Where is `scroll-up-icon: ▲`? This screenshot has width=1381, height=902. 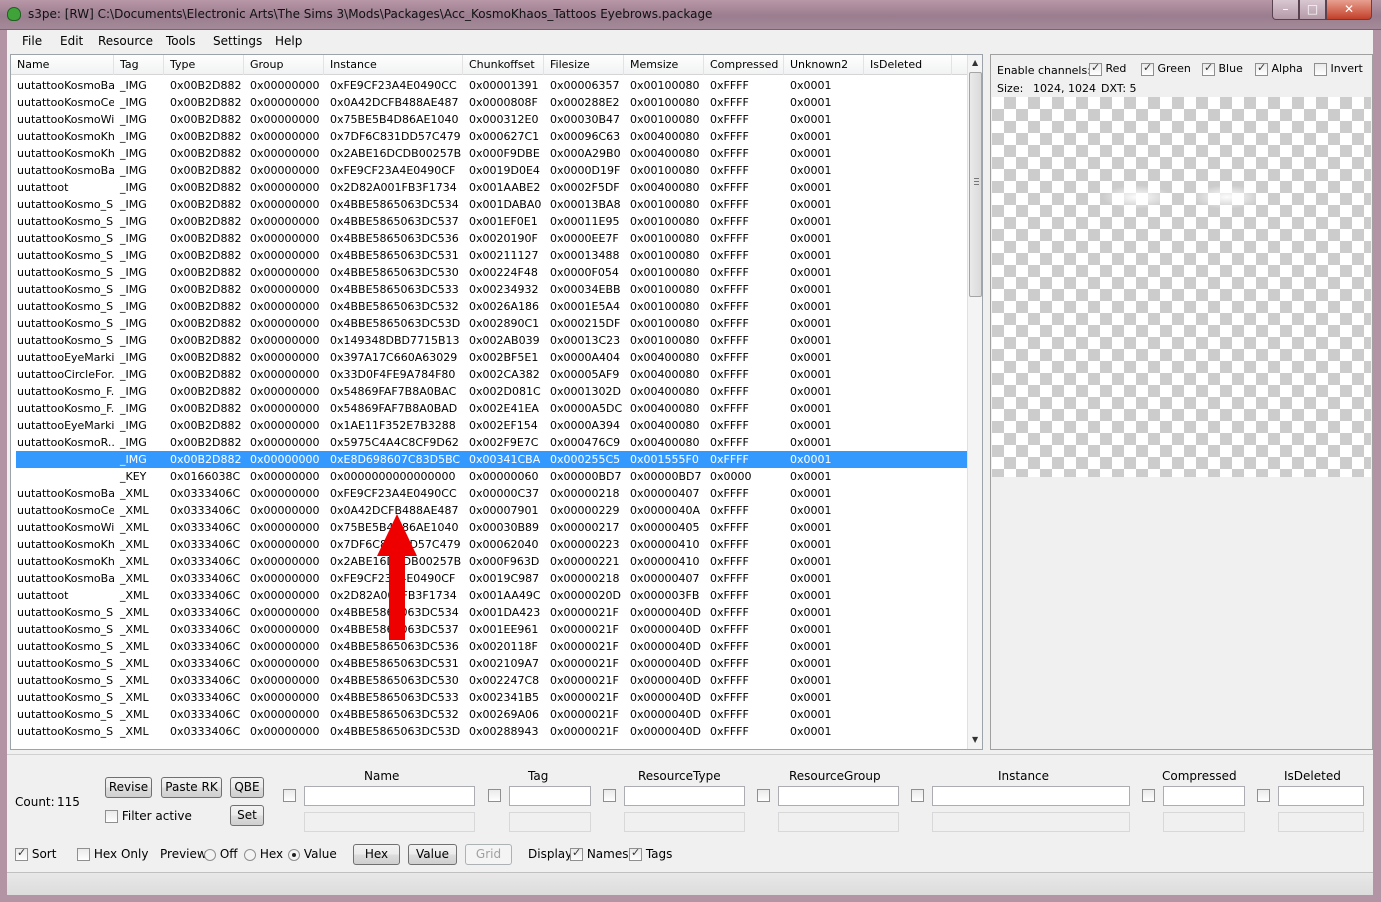 scroll-up-icon: ▲ is located at coordinates (975, 62).